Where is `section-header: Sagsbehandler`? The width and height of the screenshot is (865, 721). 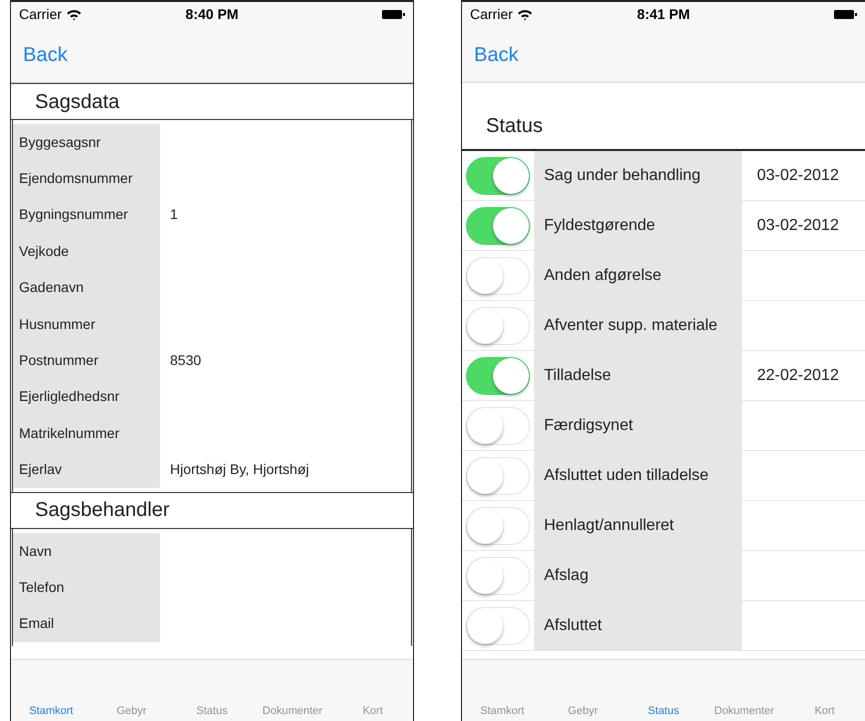
section-header: Sagsbehandler is located at coordinates (102, 511).